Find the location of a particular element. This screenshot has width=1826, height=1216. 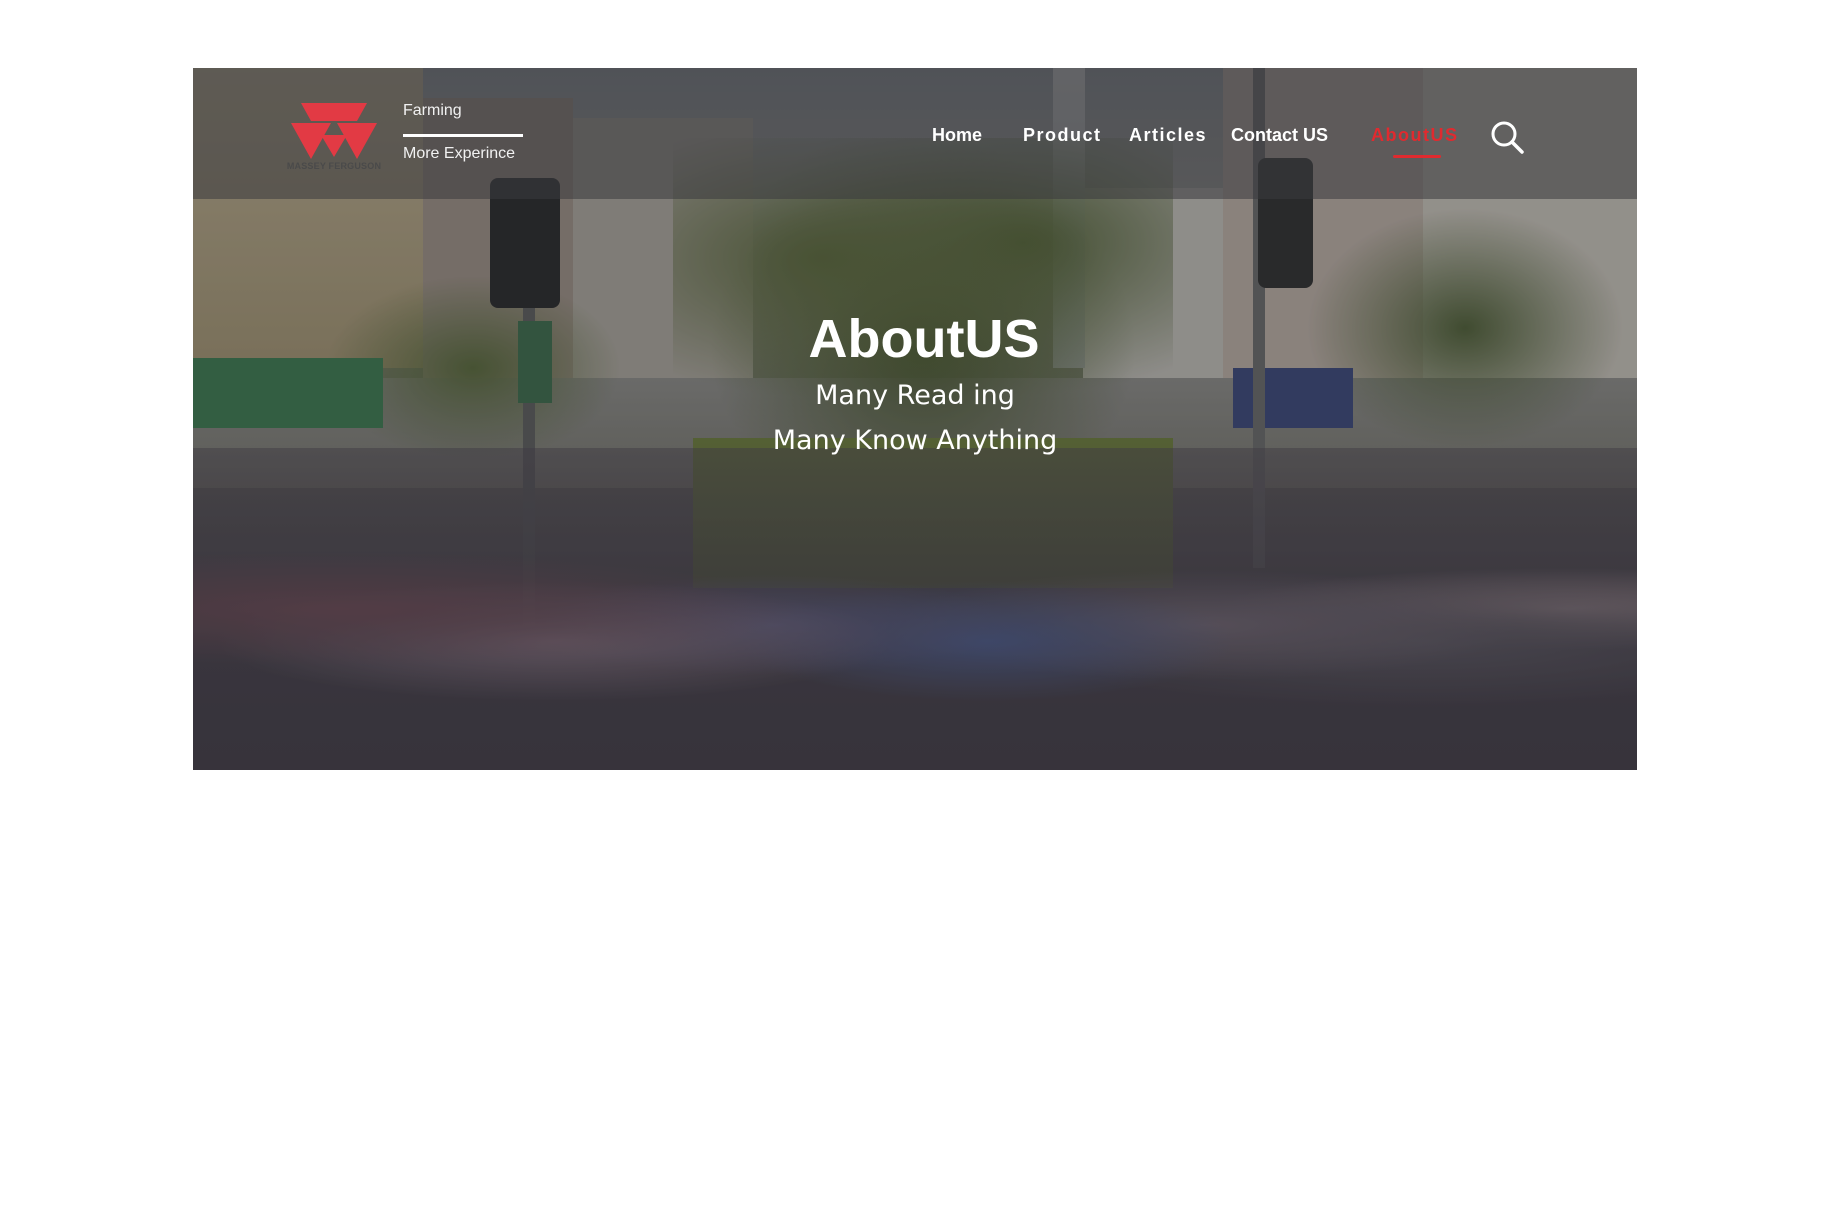

nav-product: Product is located at coordinates (1062, 135).